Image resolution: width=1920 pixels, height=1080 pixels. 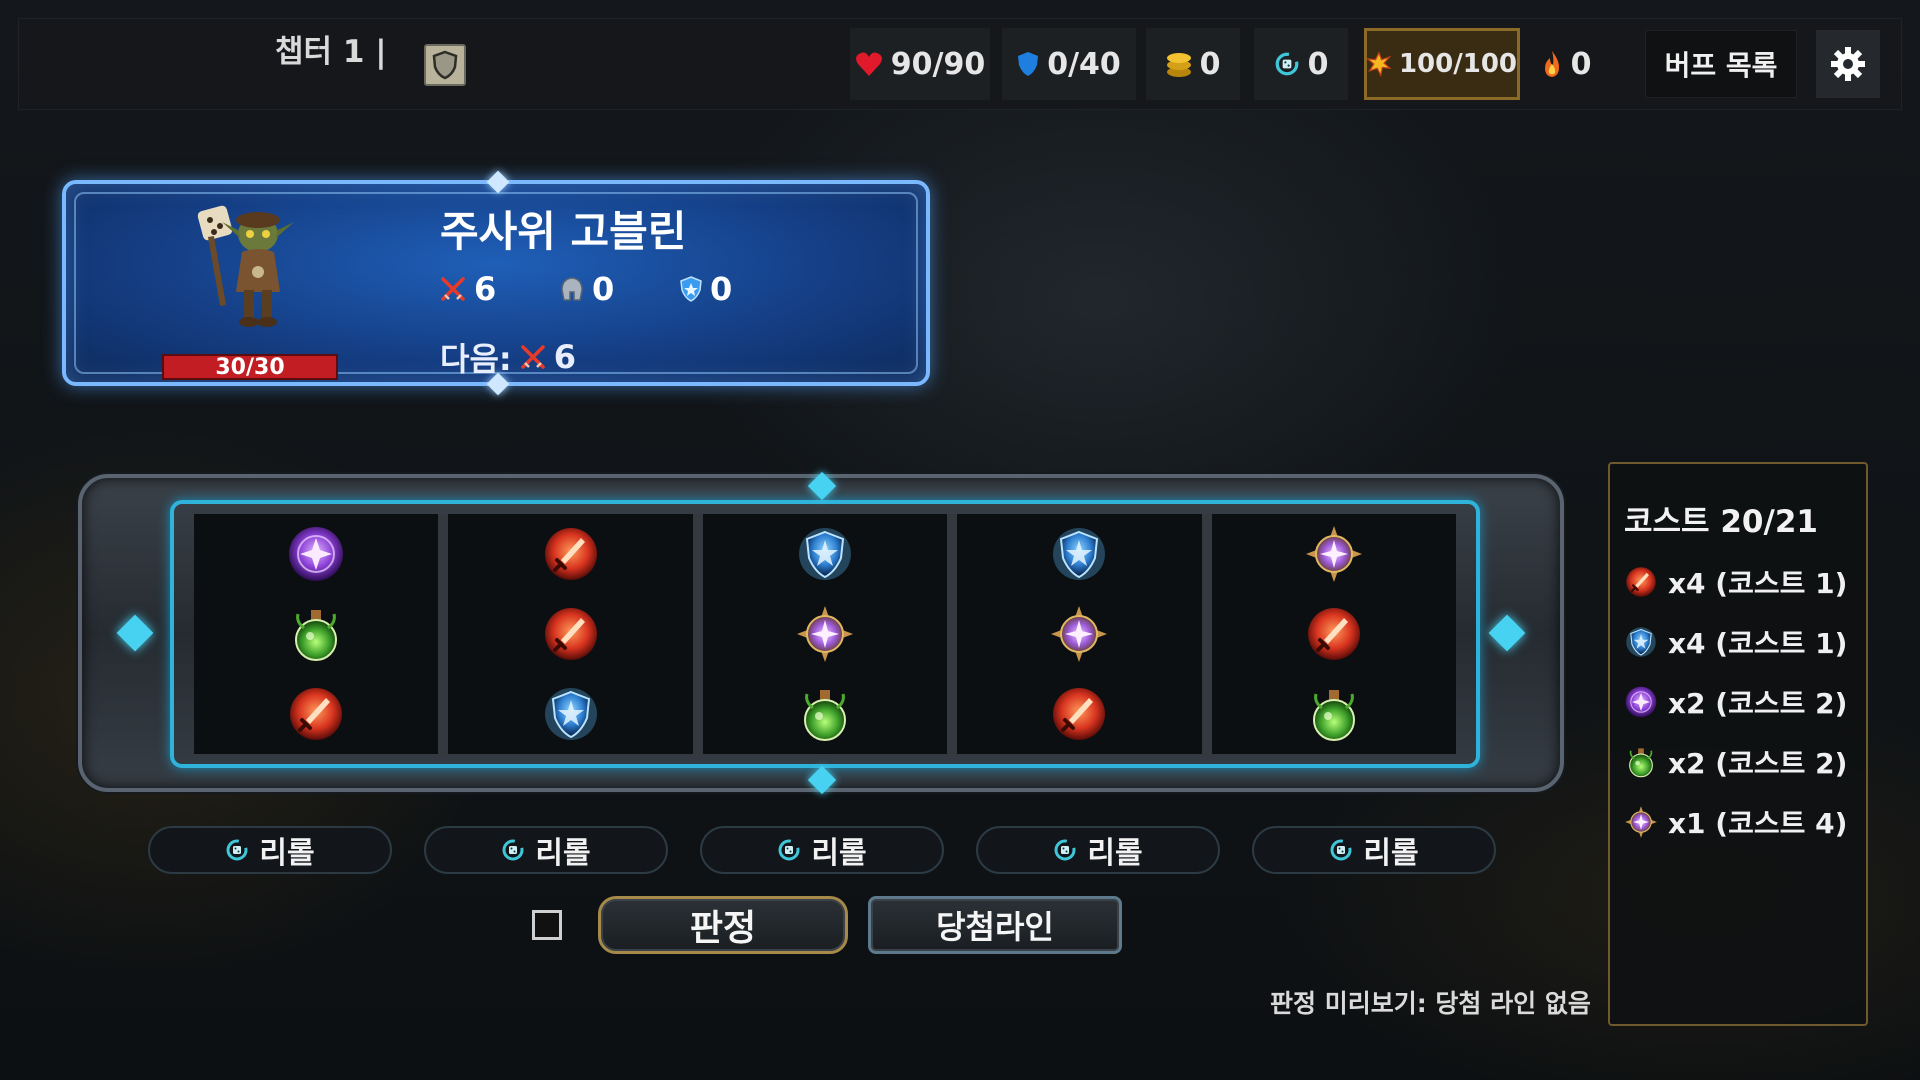 I want to click on judge-button: 판정, so click(x=723, y=925).